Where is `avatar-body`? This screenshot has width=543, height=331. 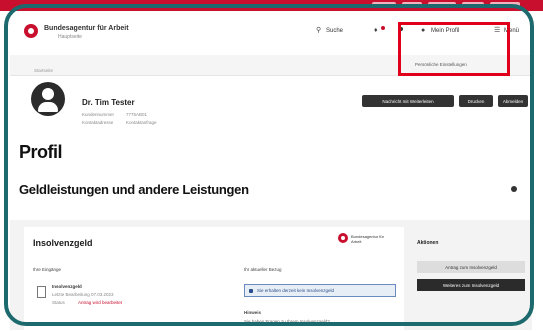
avatar-body is located at coordinates (48, 107).